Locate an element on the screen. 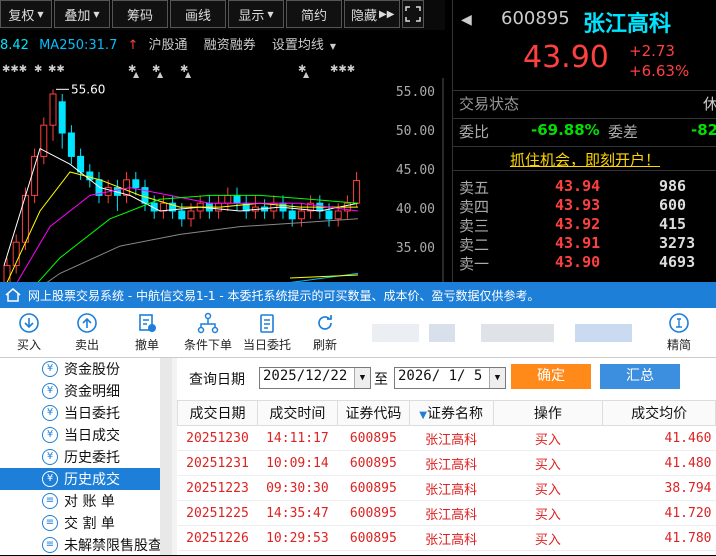 This screenshot has height=556, width=716. orderbook-level-label: 卖四 is located at coordinates (474, 207).